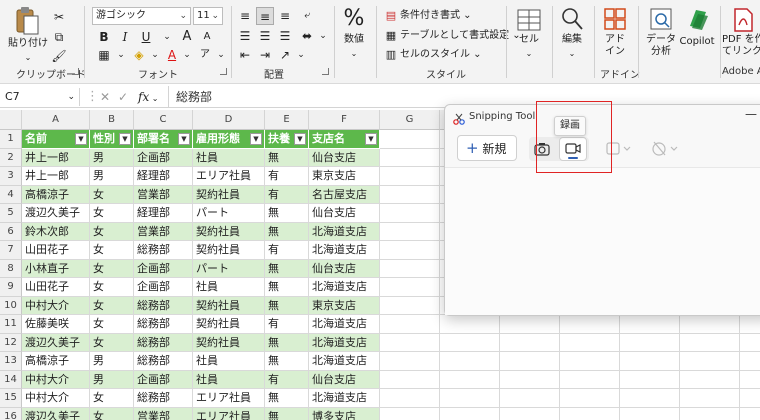 The image size is (760, 420). Describe the element at coordinates (207, 37) in the screenshot. I see `font-shrink-button: A` at that location.